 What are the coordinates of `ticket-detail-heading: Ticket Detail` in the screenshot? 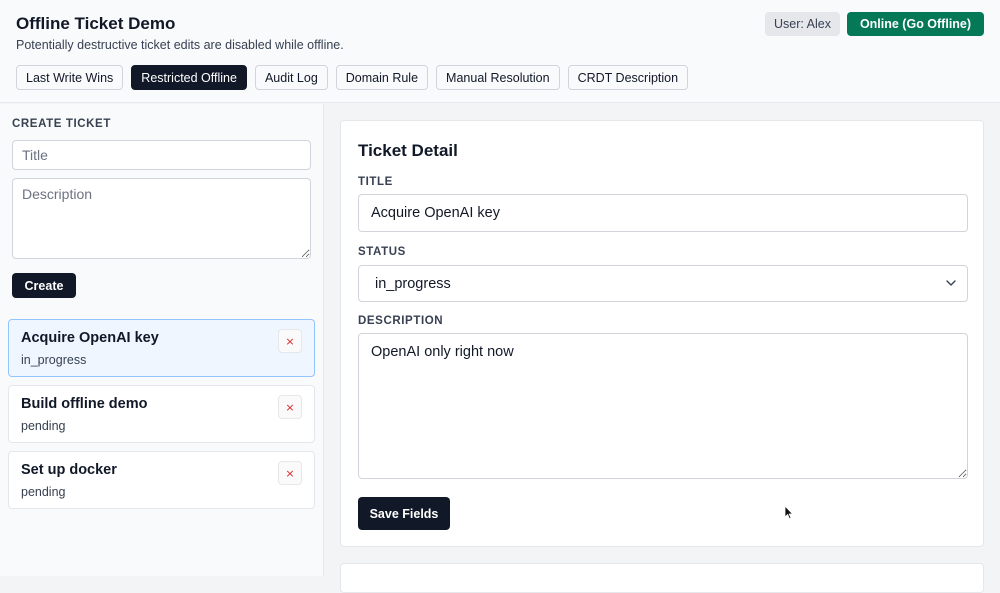 It's located at (408, 150).